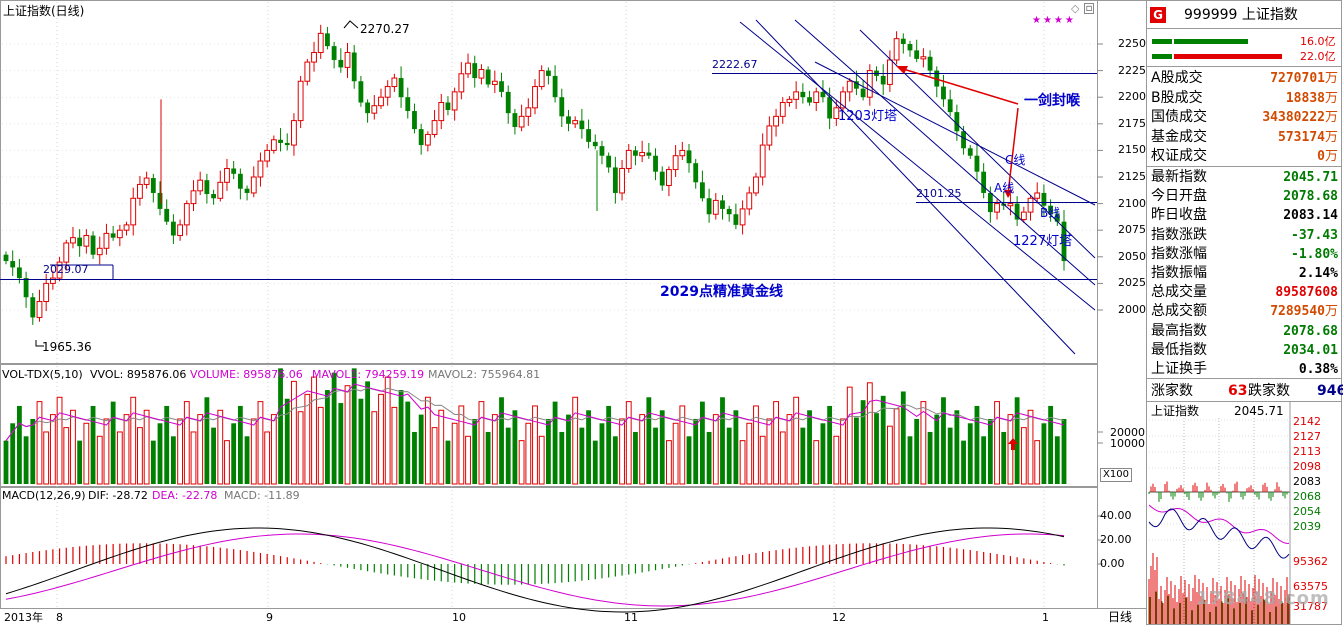 This screenshot has width=1343, height=626. What do you see at coordinates (1330, 391) in the screenshot?
I see `fall-value: 946` at bounding box center [1330, 391].